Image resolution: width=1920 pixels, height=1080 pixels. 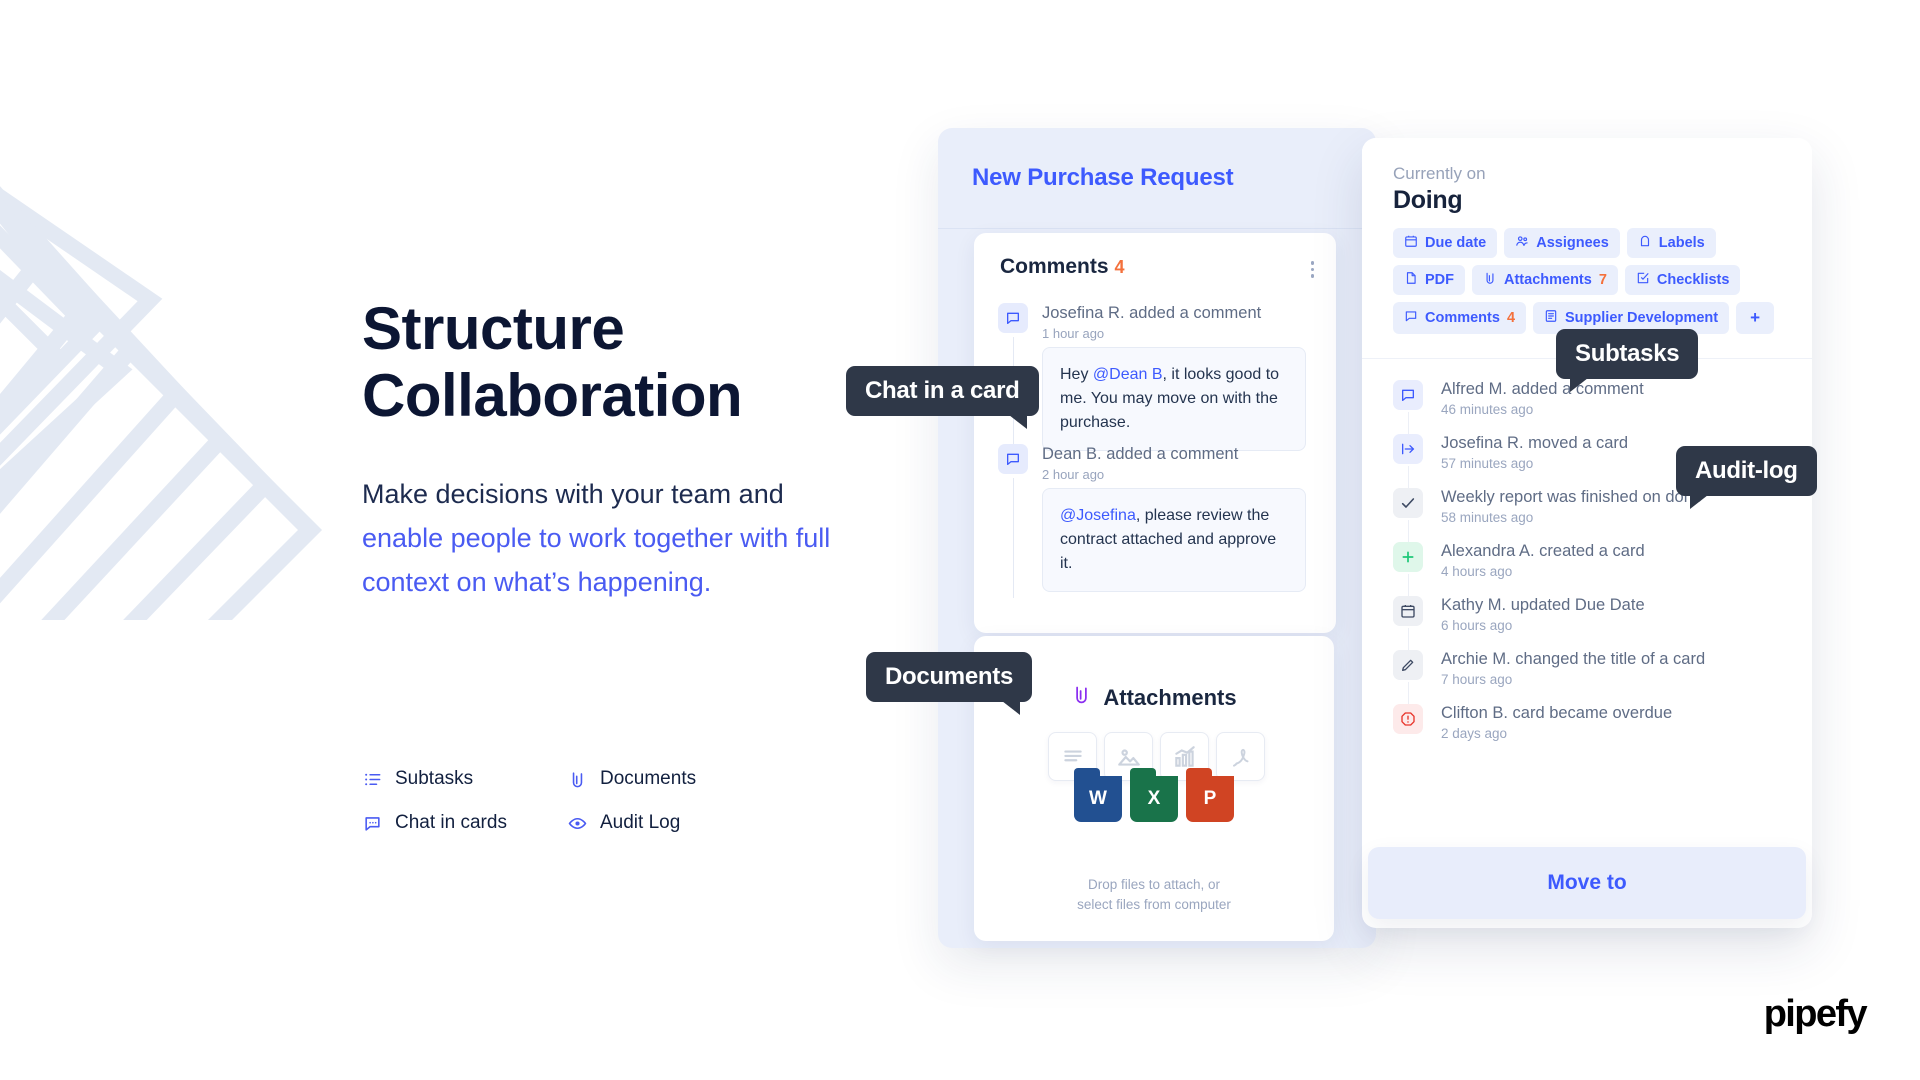 I want to click on feature-item-documents: Documents, so click(x=669, y=779).